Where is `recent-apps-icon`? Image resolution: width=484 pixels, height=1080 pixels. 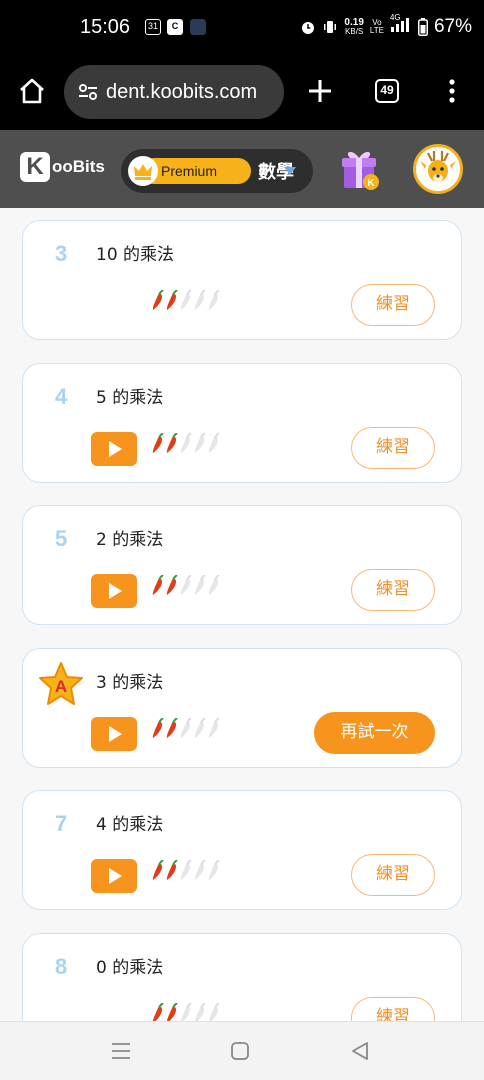
recent-apps-icon is located at coordinates (121, 1051).